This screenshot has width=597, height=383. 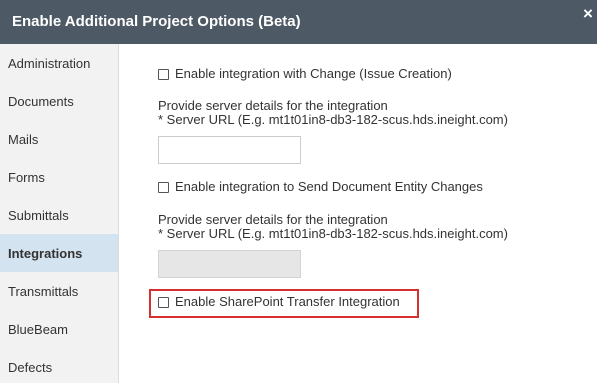 I want to click on sidebar-item-defects: Defects, so click(x=59, y=365).